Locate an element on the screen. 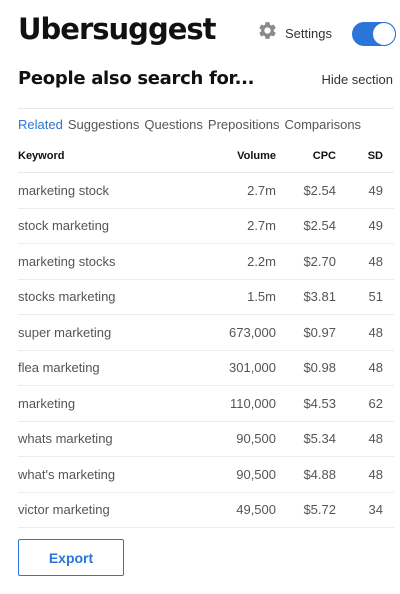  cell-volume: 301,000 is located at coordinates (252, 368).